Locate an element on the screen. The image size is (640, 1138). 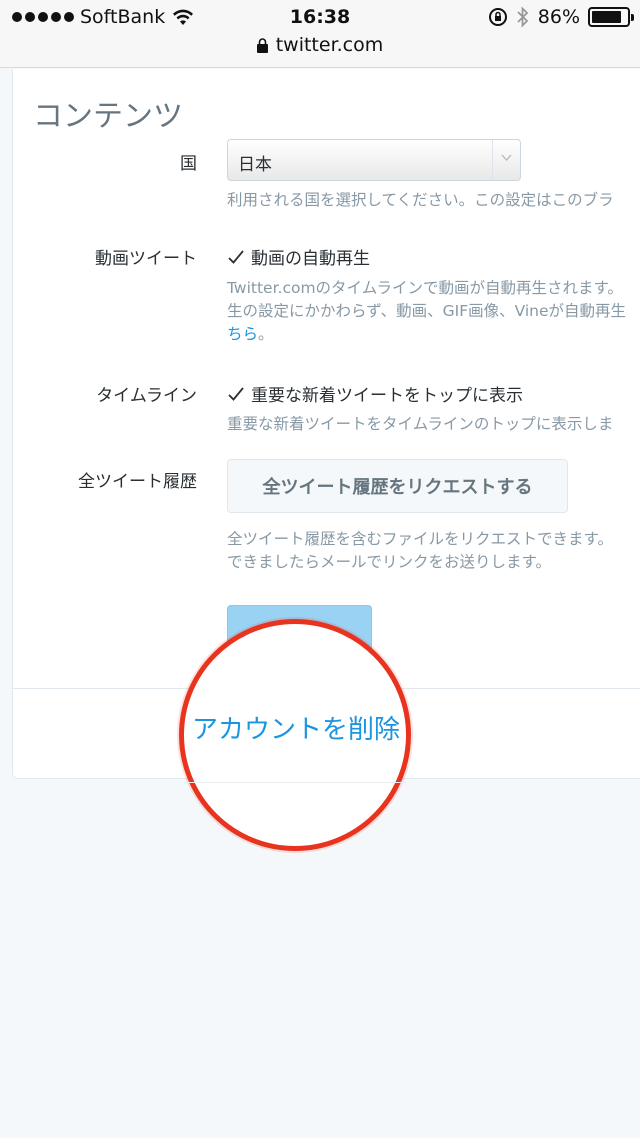
status-bar: SoftBank 16:38 86% twitter.com is located at coordinates (320, 34).